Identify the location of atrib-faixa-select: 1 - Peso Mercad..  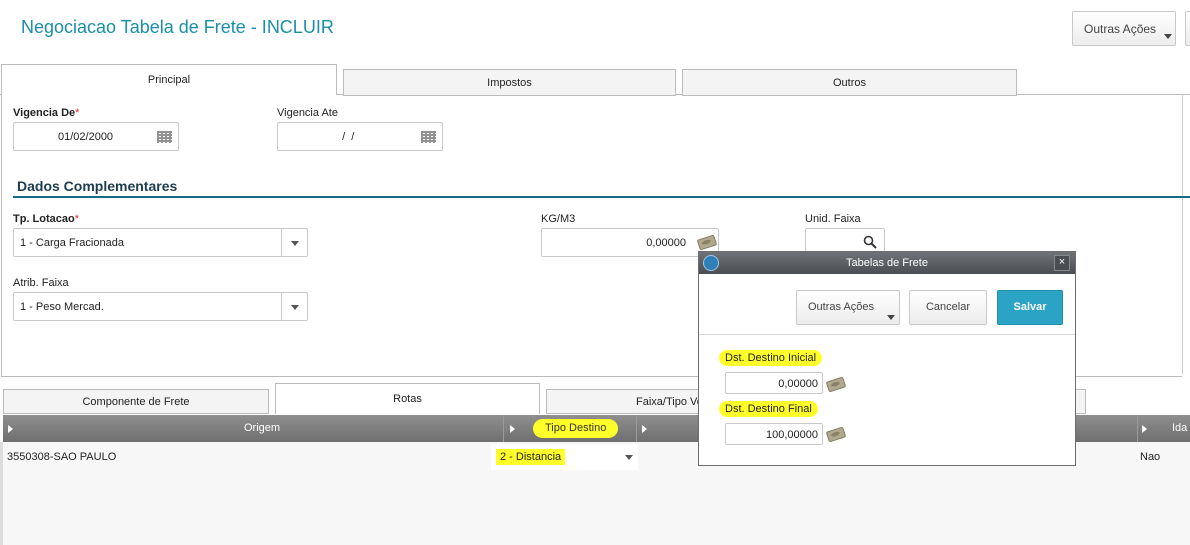
(160, 306).